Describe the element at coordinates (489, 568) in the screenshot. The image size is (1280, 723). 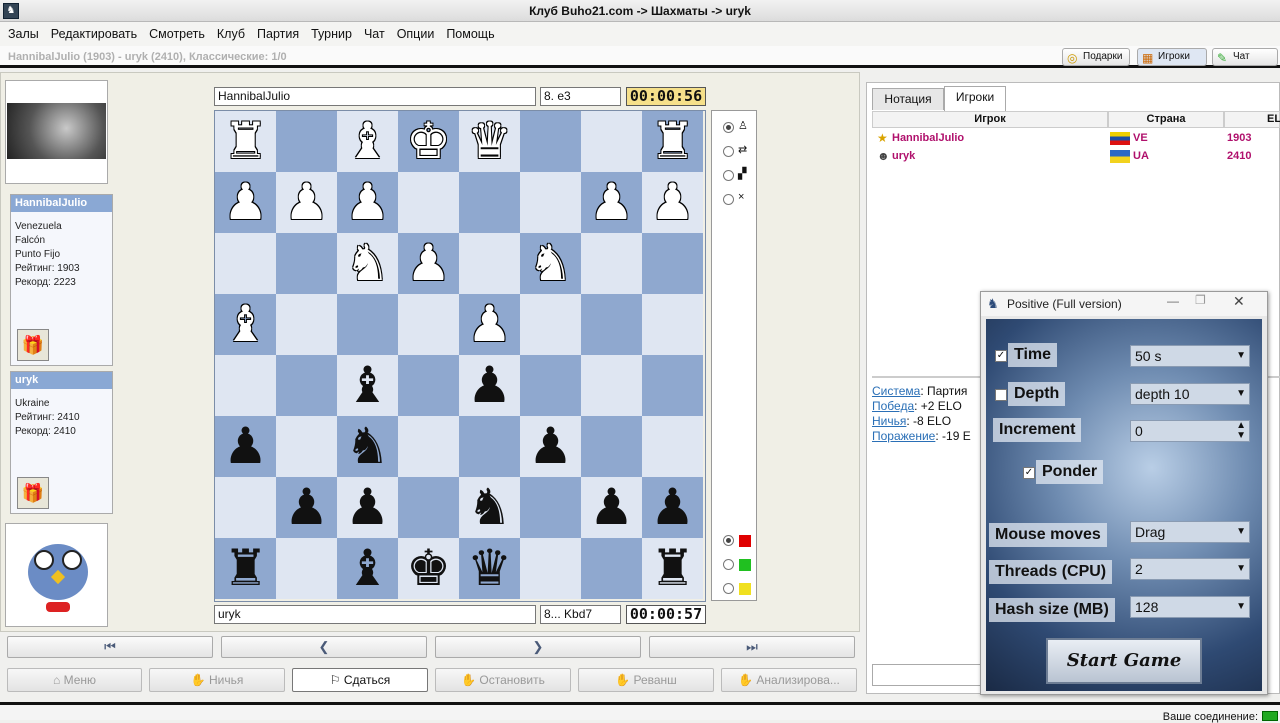
I see `black-queen-icon: ♛` at that location.